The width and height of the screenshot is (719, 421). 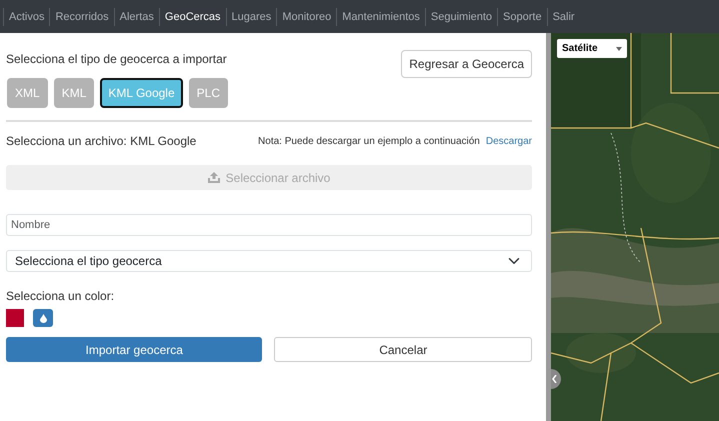 I want to click on nav-link: GeoCercas, so click(x=192, y=17).